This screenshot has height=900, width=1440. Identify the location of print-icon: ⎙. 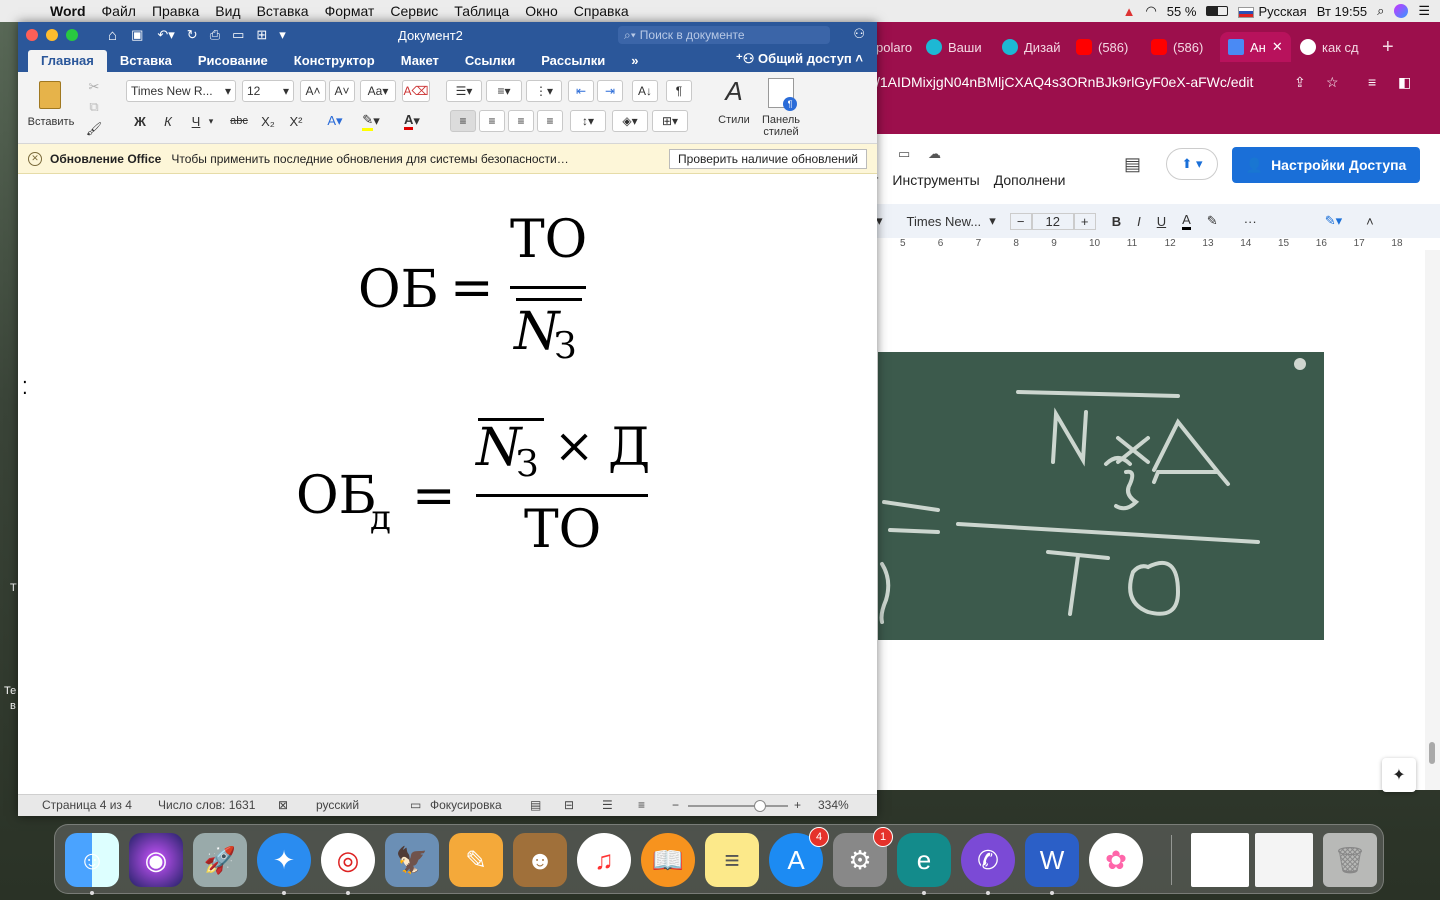
(215, 35).